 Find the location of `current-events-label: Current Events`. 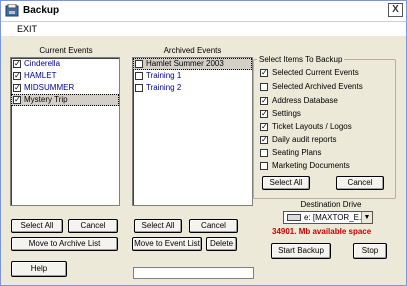

current-events-label: Current Events is located at coordinates (66, 50).